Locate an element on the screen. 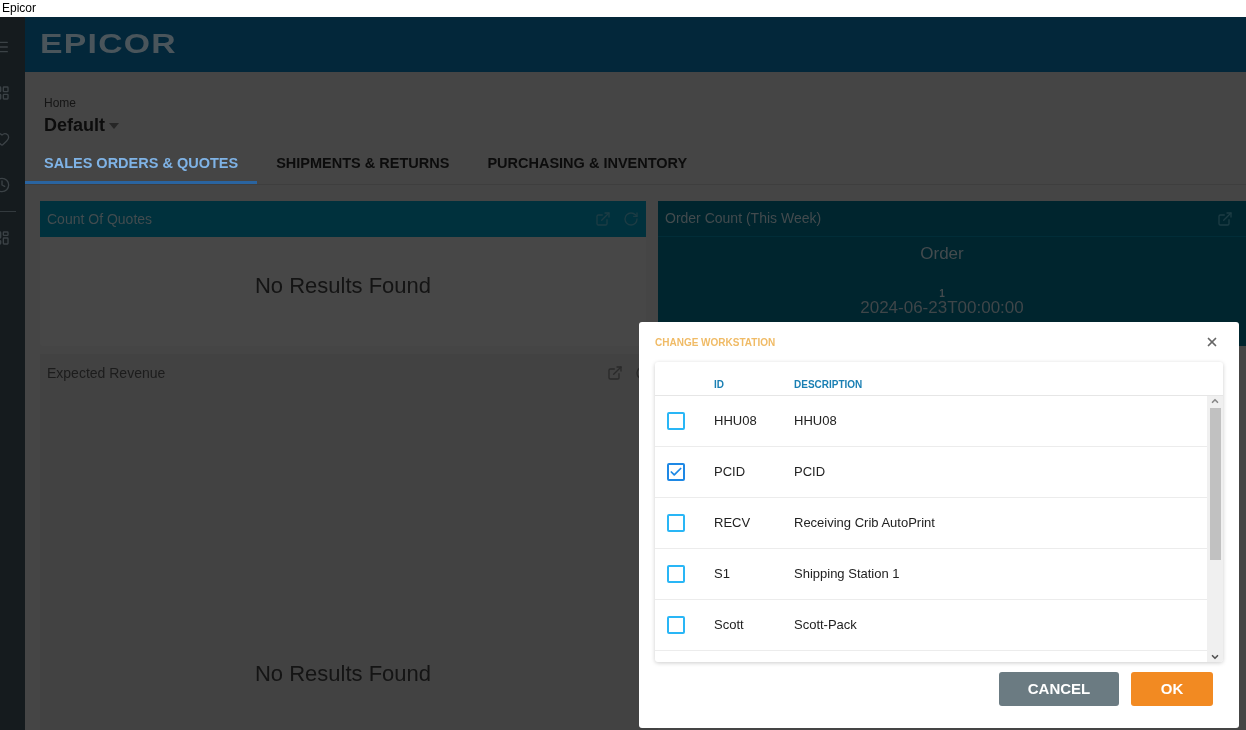  data-label: 1 is located at coordinates (942, 293).